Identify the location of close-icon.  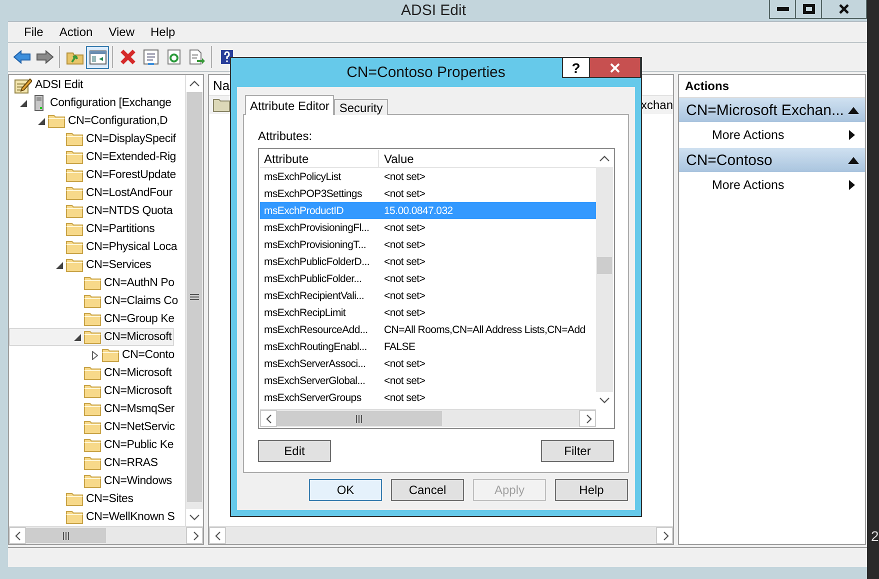
(844, 9).